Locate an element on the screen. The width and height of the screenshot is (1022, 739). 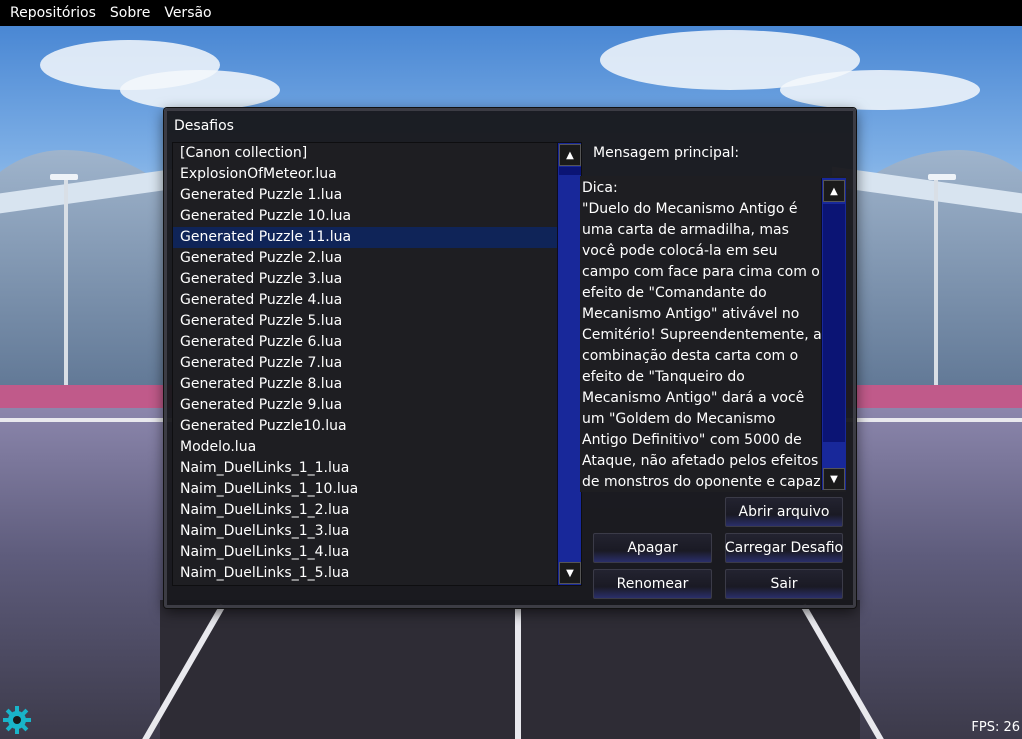
exit-button: Sair is located at coordinates (784, 584).